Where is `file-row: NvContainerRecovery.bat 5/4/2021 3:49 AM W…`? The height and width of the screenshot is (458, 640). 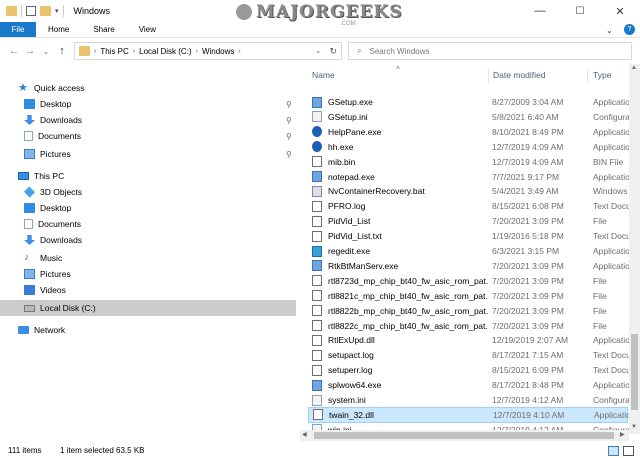 file-row: NvContainerRecovery.bat 5/4/2021 3:49 AM W… is located at coordinates (468, 191).